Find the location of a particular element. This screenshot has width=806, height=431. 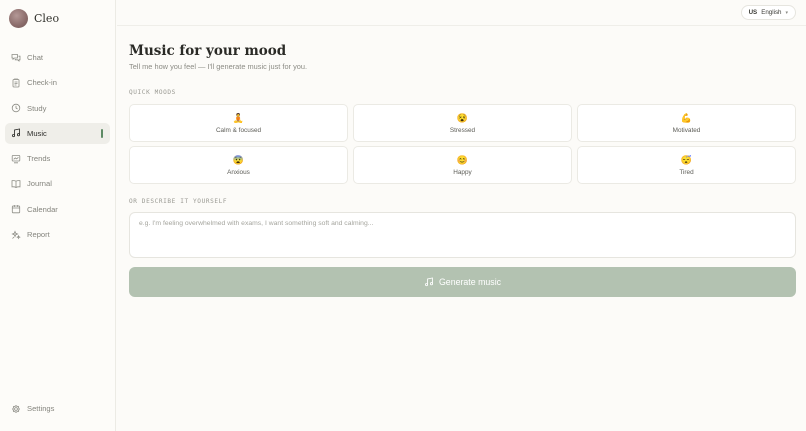

sidebar-item-label: Check-in is located at coordinates (42, 83).